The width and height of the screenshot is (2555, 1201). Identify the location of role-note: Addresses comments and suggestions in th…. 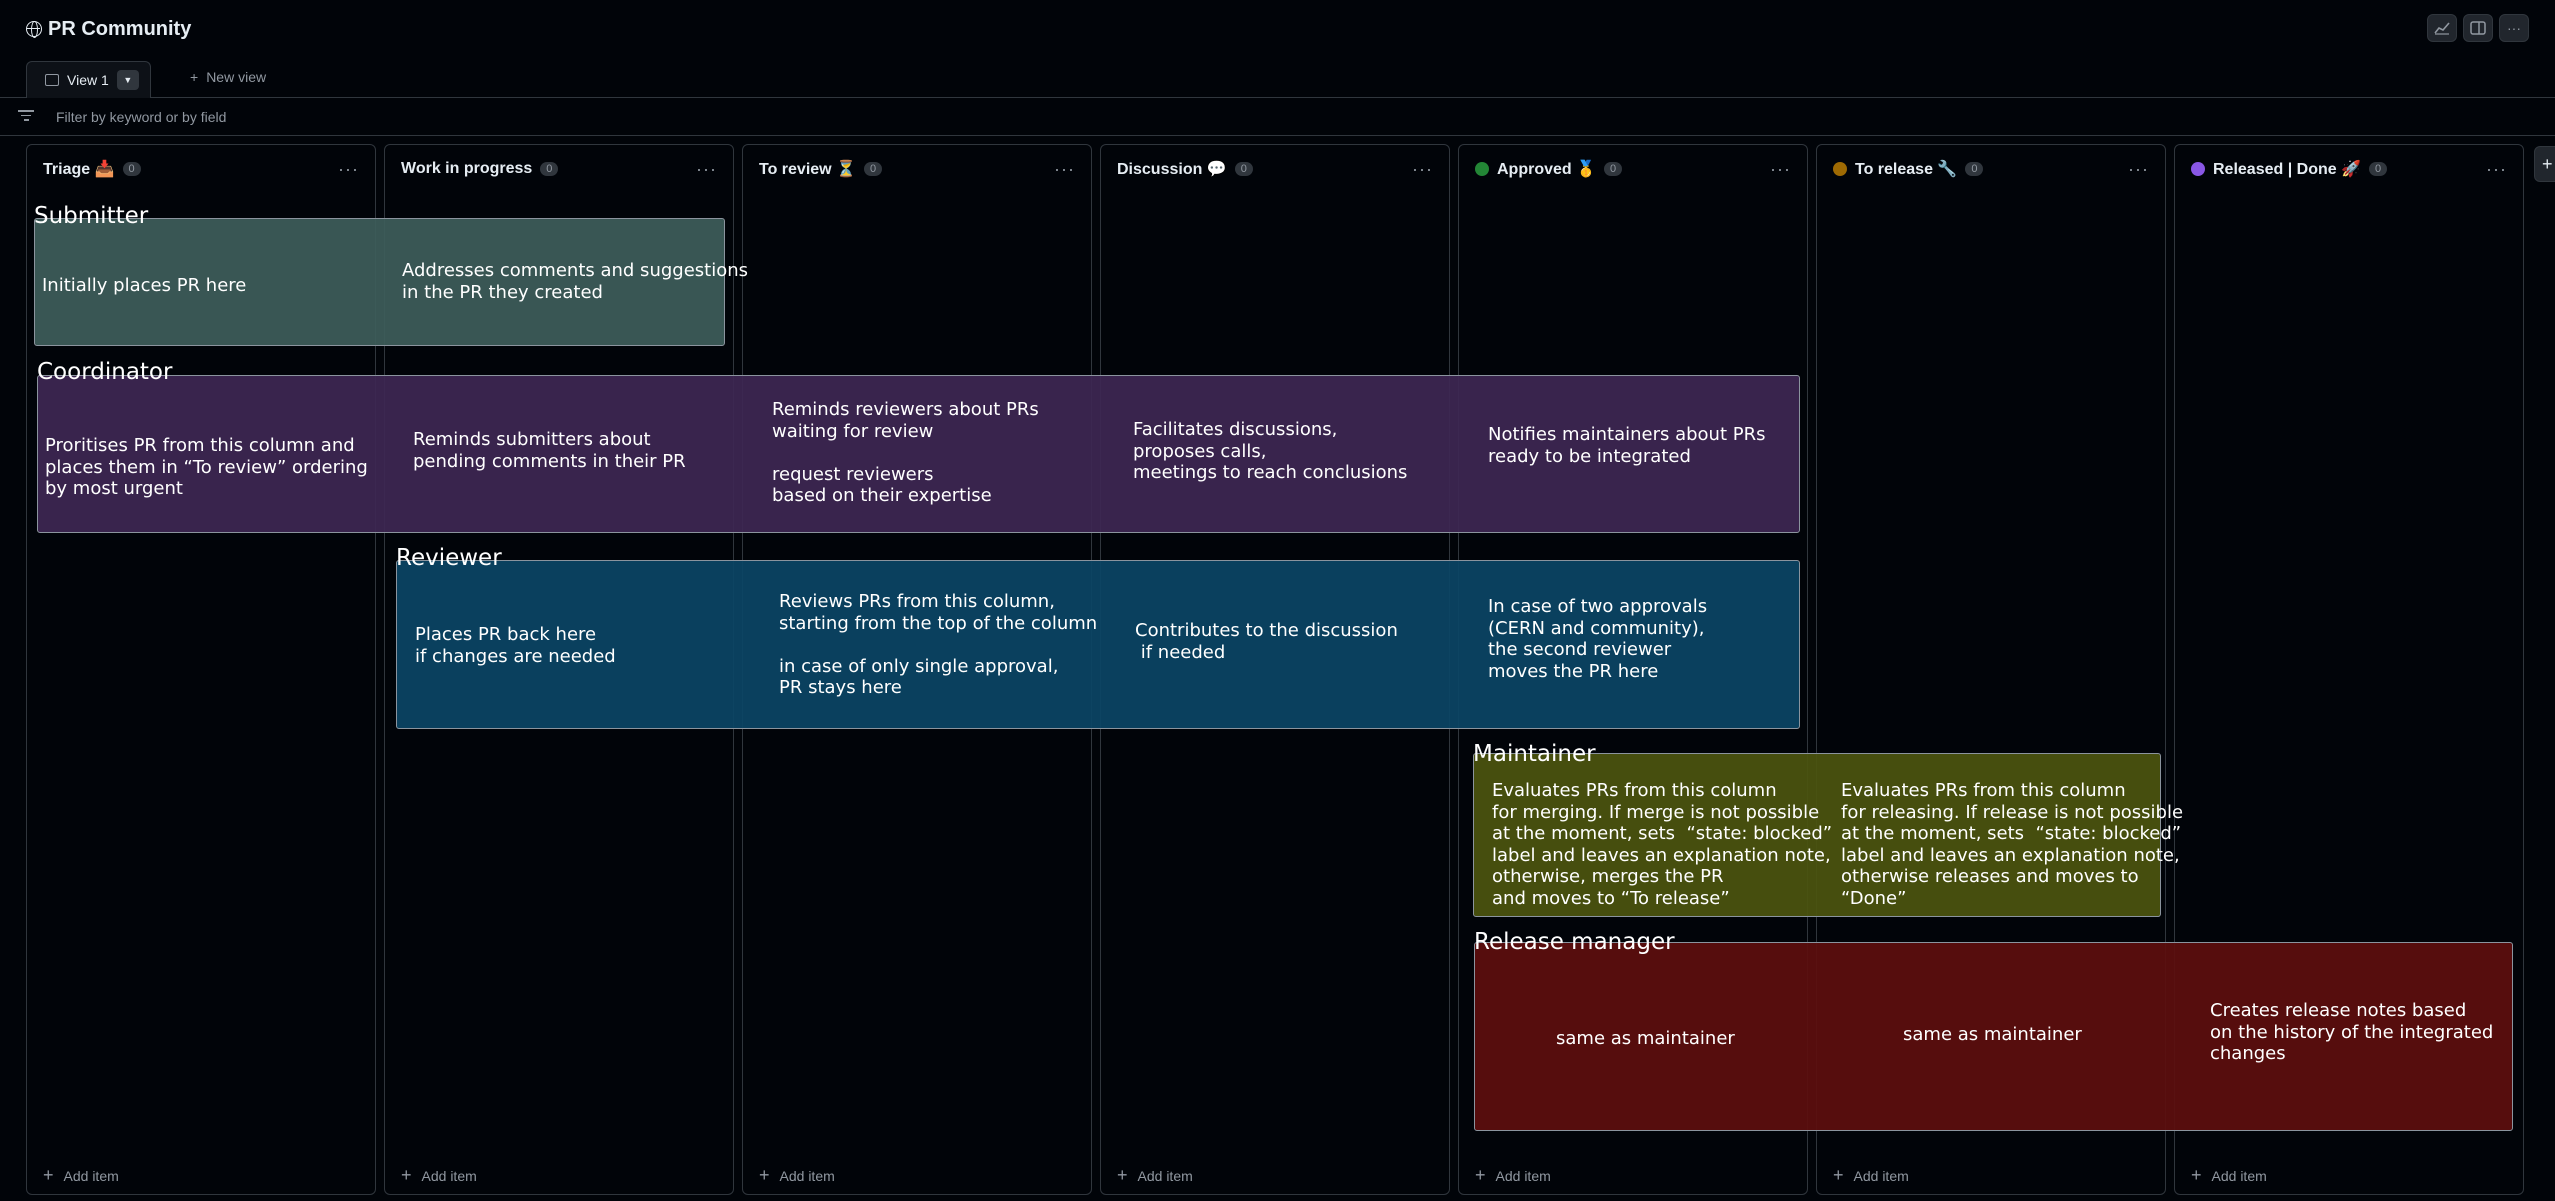
(575, 281).